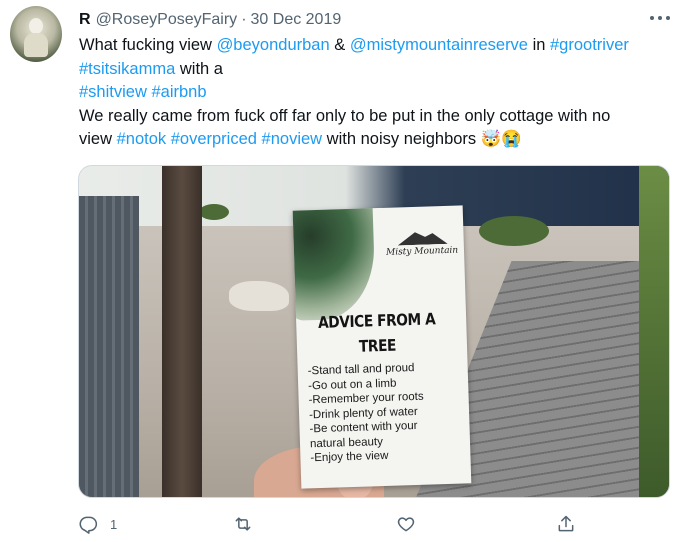 The width and height of the screenshot is (680, 542). I want to click on hashtag-link: #grootriver, so click(589, 45).